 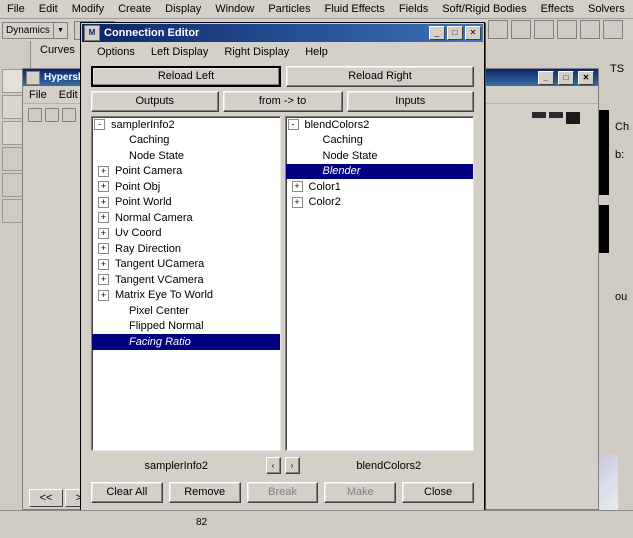 I want to click on menu-window: Window, so click(x=234, y=9).